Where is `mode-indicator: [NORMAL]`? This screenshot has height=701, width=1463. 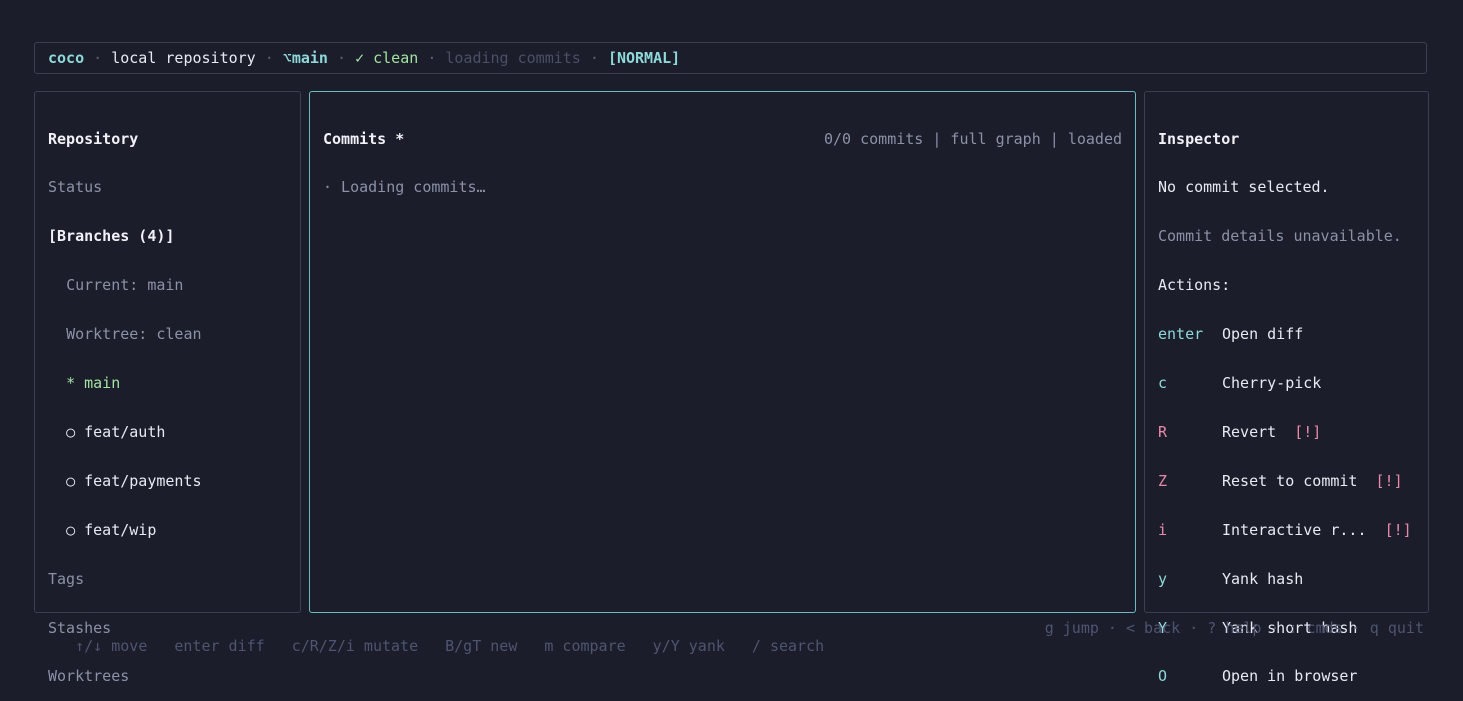 mode-indicator: [NORMAL] is located at coordinates (644, 58).